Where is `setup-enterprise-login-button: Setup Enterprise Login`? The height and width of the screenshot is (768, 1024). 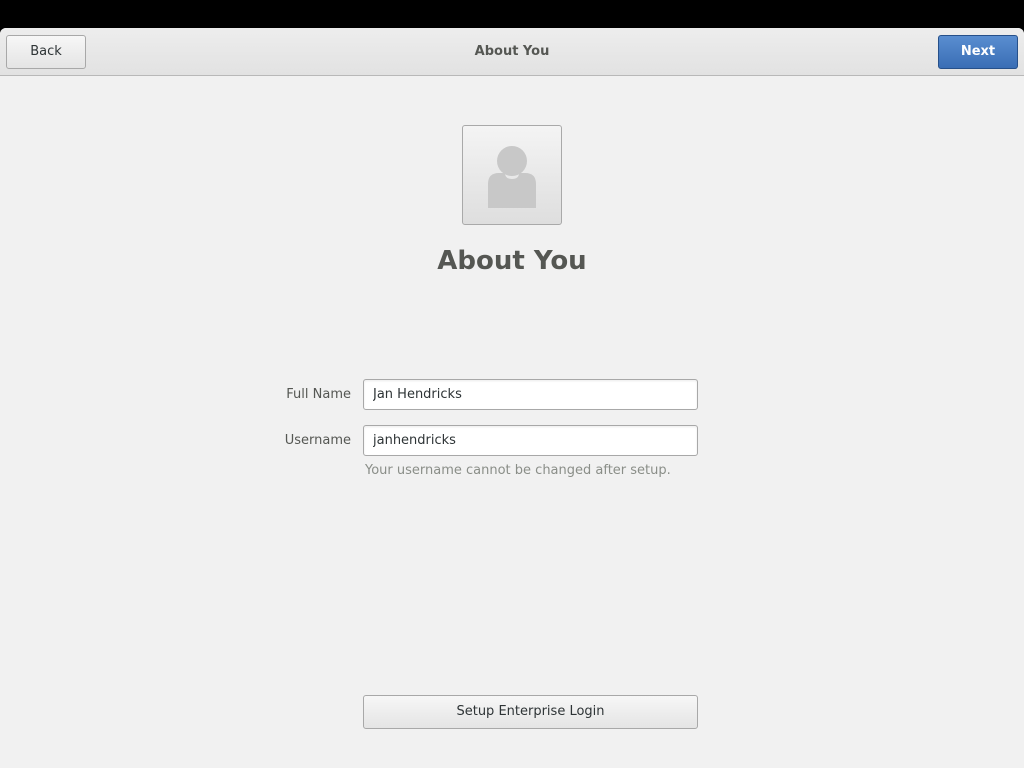
setup-enterprise-login-button: Setup Enterprise Login is located at coordinates (530, 712).